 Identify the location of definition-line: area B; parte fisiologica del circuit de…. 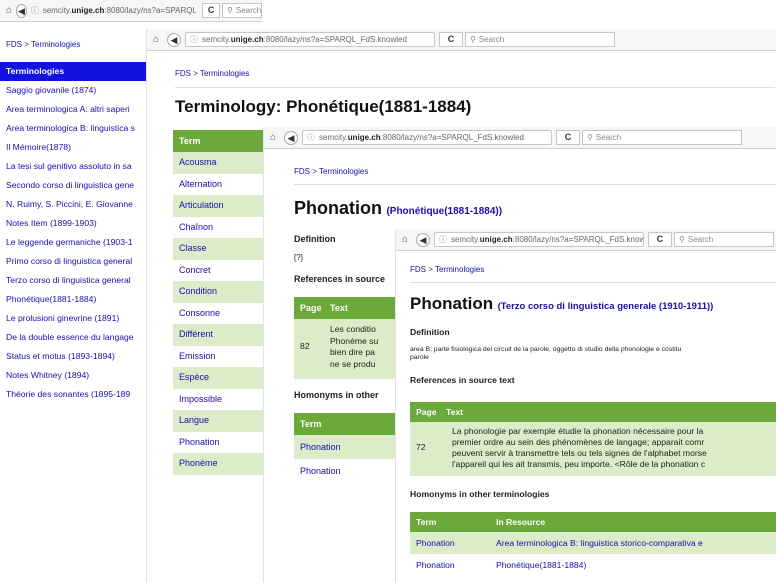
(546, 349).